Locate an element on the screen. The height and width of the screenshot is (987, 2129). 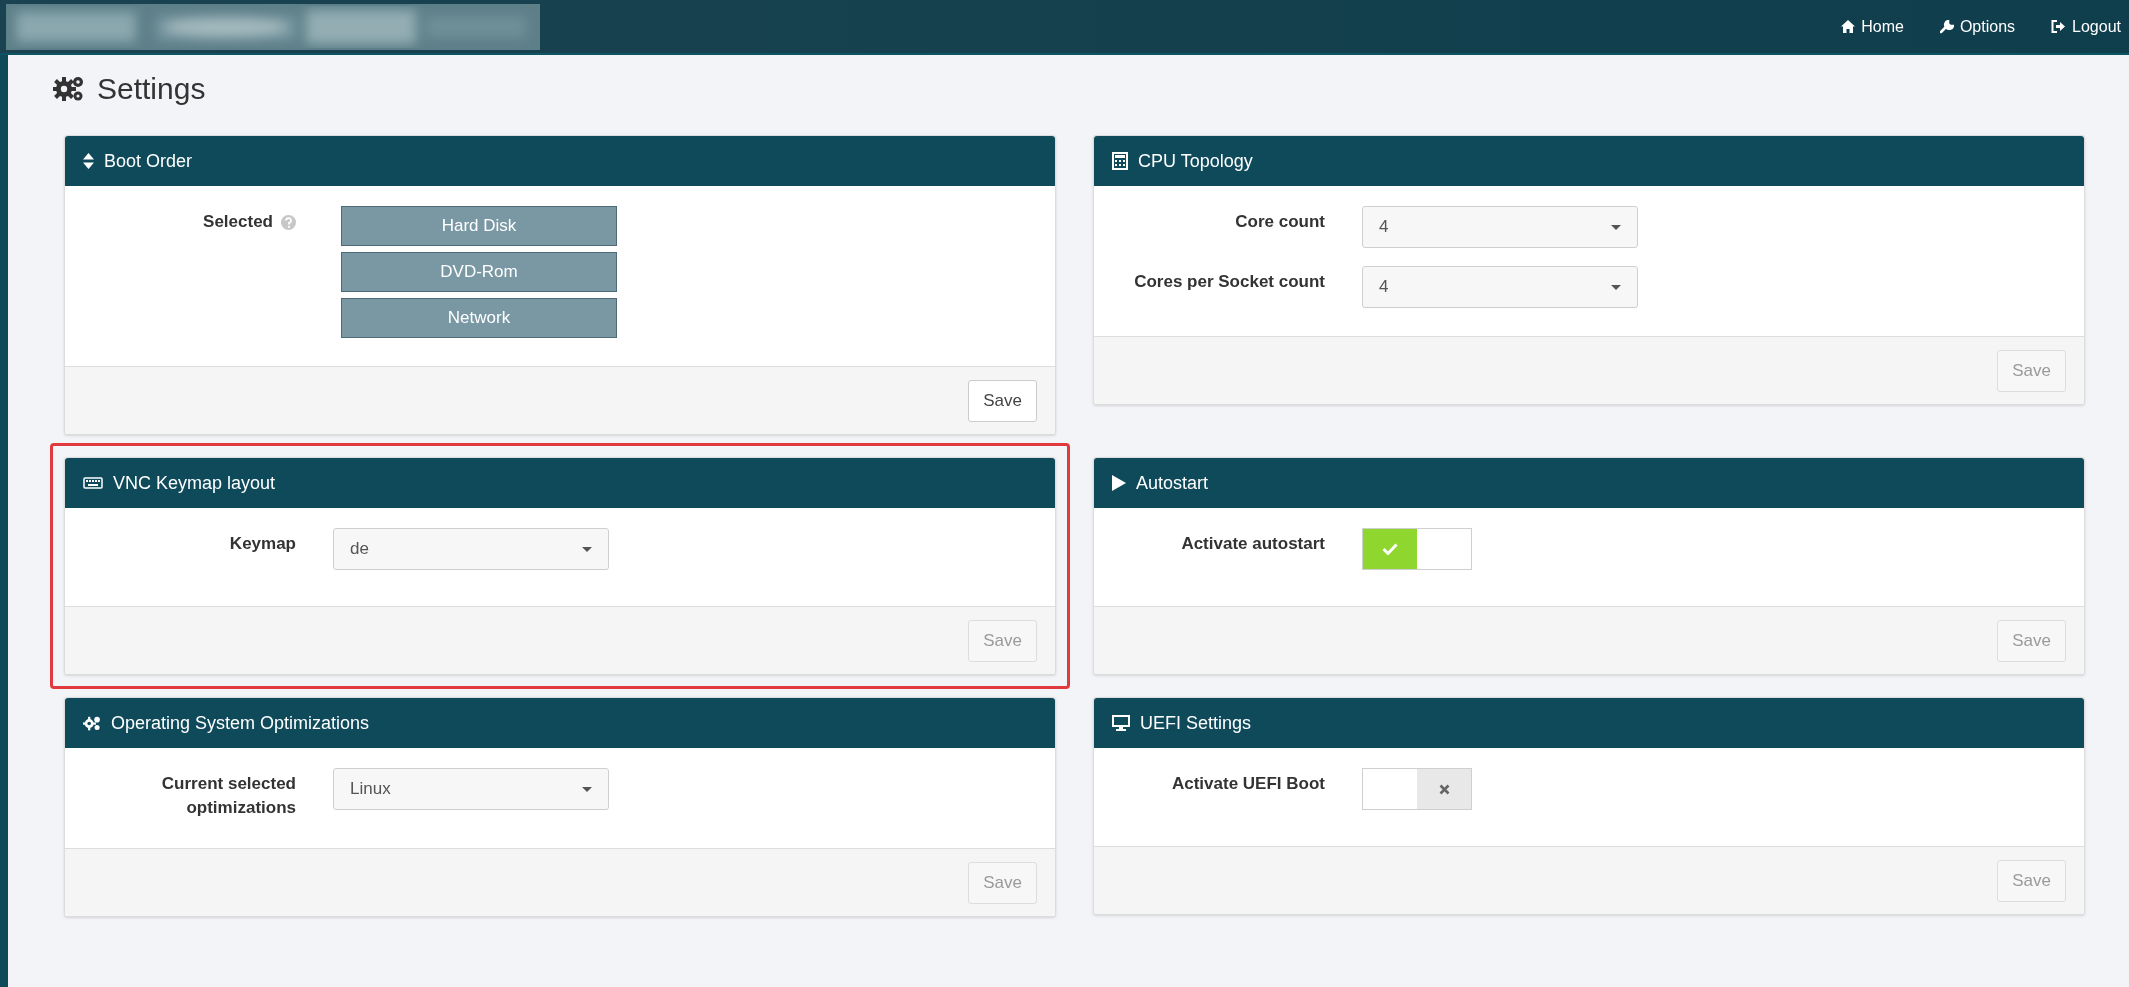
panel-title: Autostart is located at coordinates (1172, 483).